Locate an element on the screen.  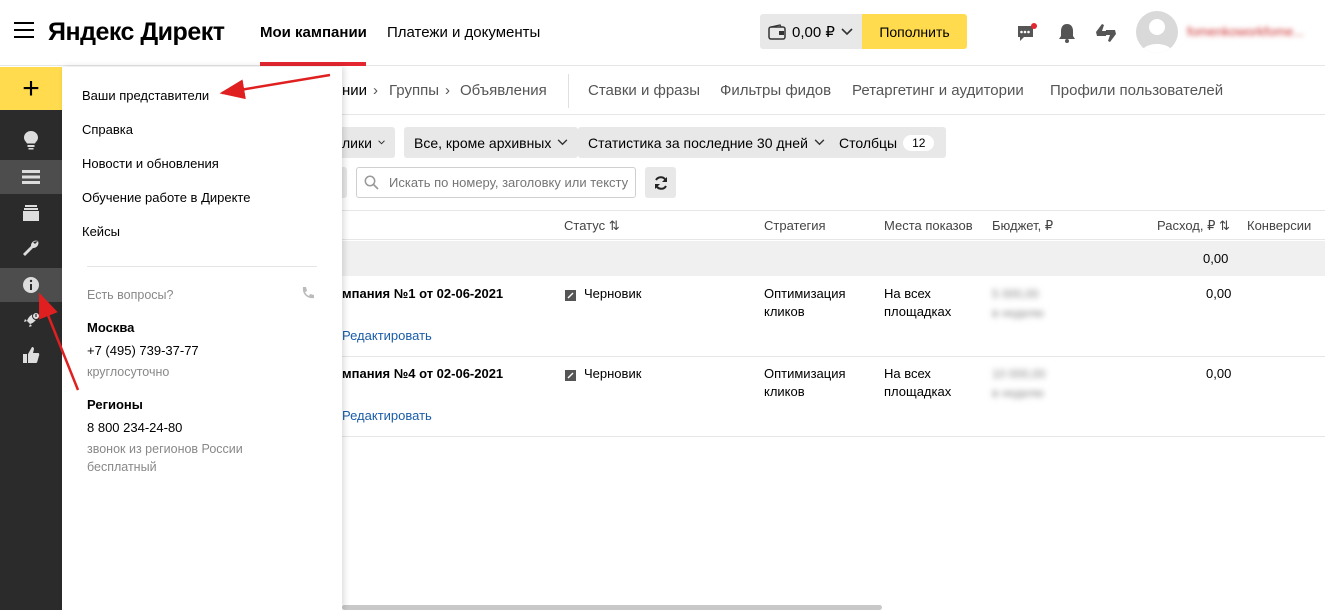
column-places: Места показов is located at coordinates (928, 225).